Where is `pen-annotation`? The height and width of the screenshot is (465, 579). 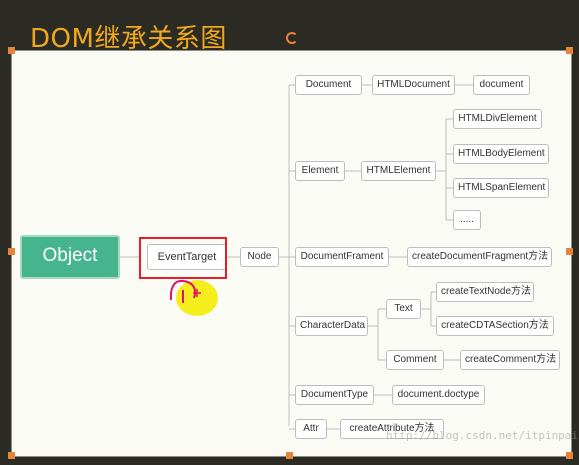
pen-annotation is located at coordinates (185, 291).